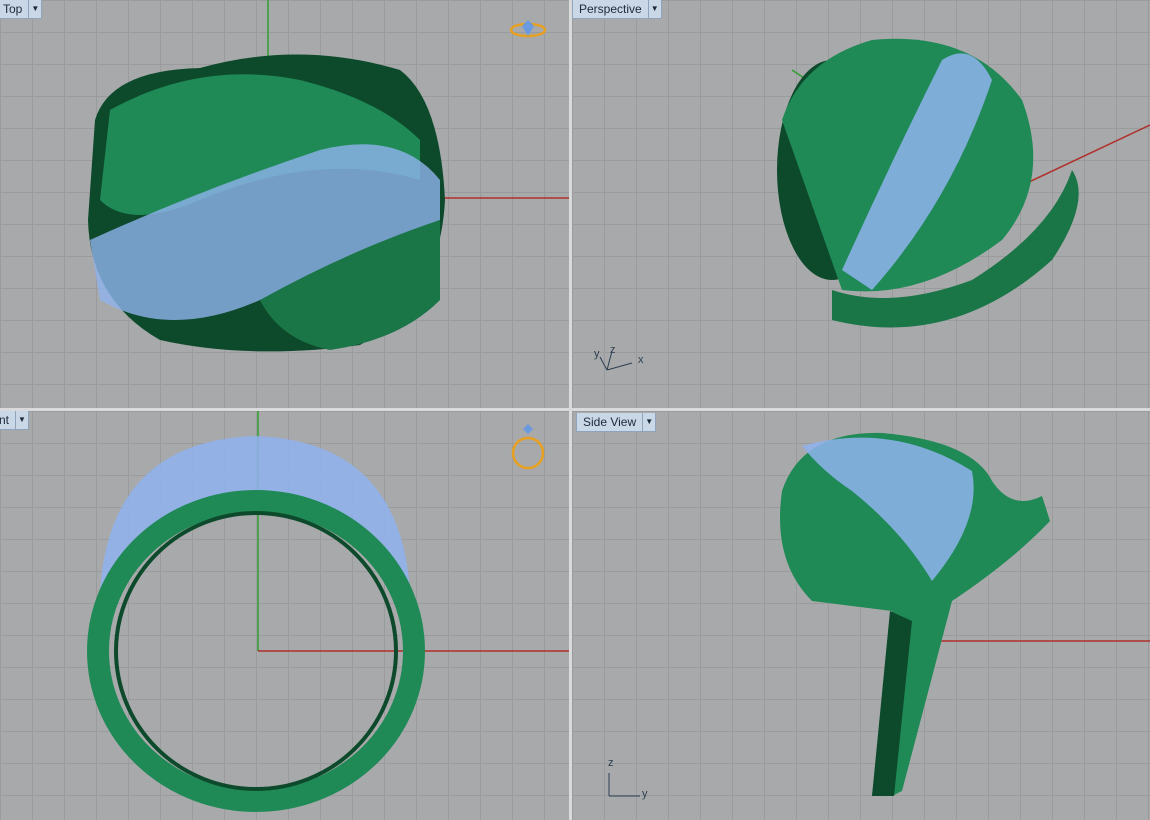 The image size is (1150, 820). What do you see at coordinates (528, 30) in the screenshot?
I see `ring-gem-widget-icon` at bounding box center [528, 30].